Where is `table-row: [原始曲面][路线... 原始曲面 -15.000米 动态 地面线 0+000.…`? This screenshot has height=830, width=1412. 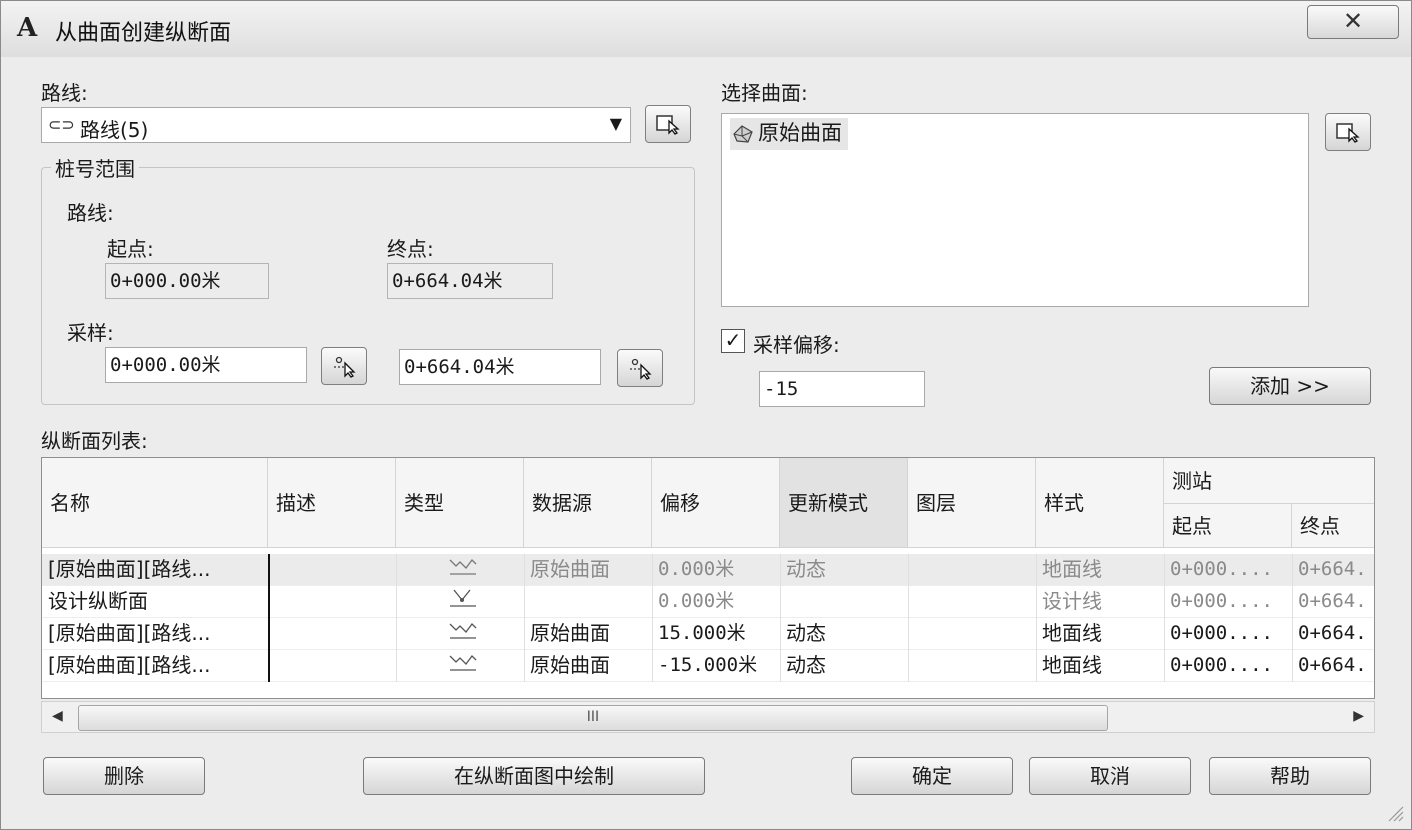 table-row: [原始曲面][路线... 原始曲面 -15.000米 动态 地面线 0+000.… is located at coordinates (708, 666).